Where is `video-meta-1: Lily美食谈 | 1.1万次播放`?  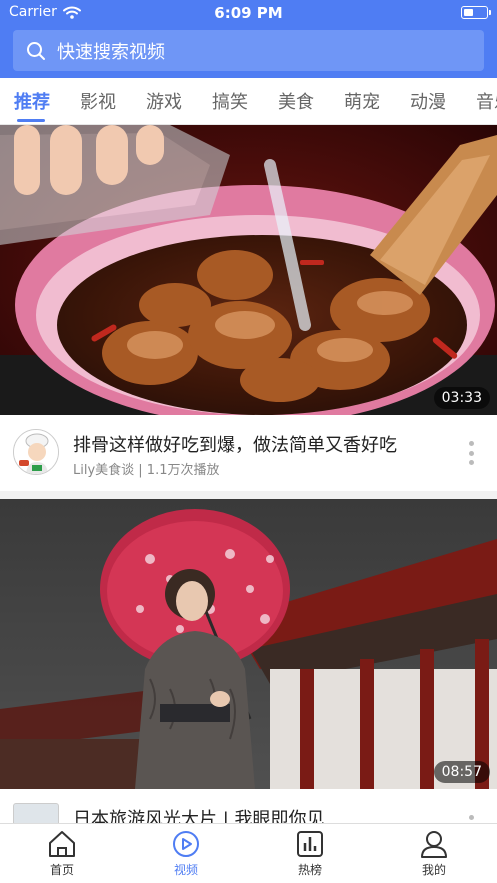
video-meta-1: Lily美食谈 | 1.1万次播放 is located at coordinates (146, 470).